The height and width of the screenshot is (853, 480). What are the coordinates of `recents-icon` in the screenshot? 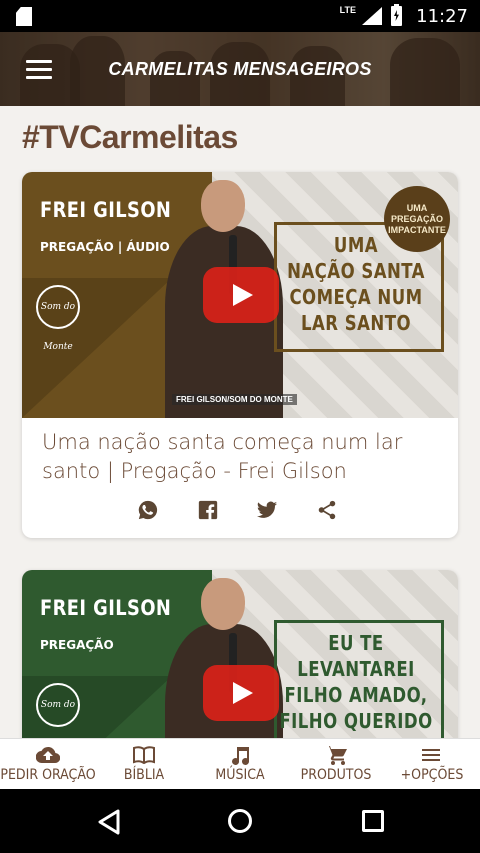 It's located at (373, 821).